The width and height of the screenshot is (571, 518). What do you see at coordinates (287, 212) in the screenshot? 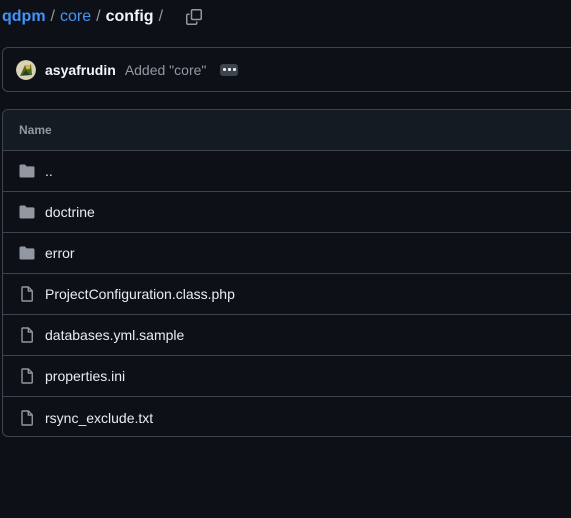
I see `directory-row: doctrine` at bounding box center [287, 212].